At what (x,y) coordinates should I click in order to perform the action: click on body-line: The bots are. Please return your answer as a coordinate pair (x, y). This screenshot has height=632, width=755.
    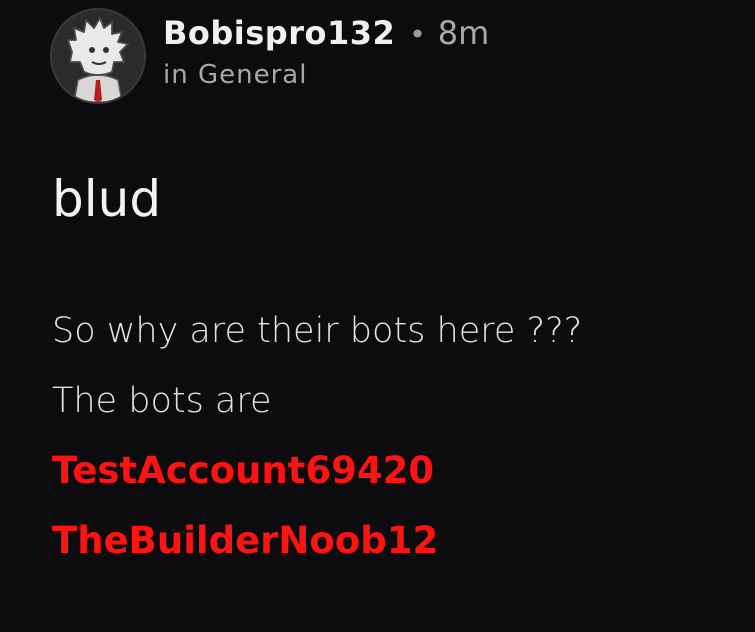
    Looking at the image, I should click on (162, 401).